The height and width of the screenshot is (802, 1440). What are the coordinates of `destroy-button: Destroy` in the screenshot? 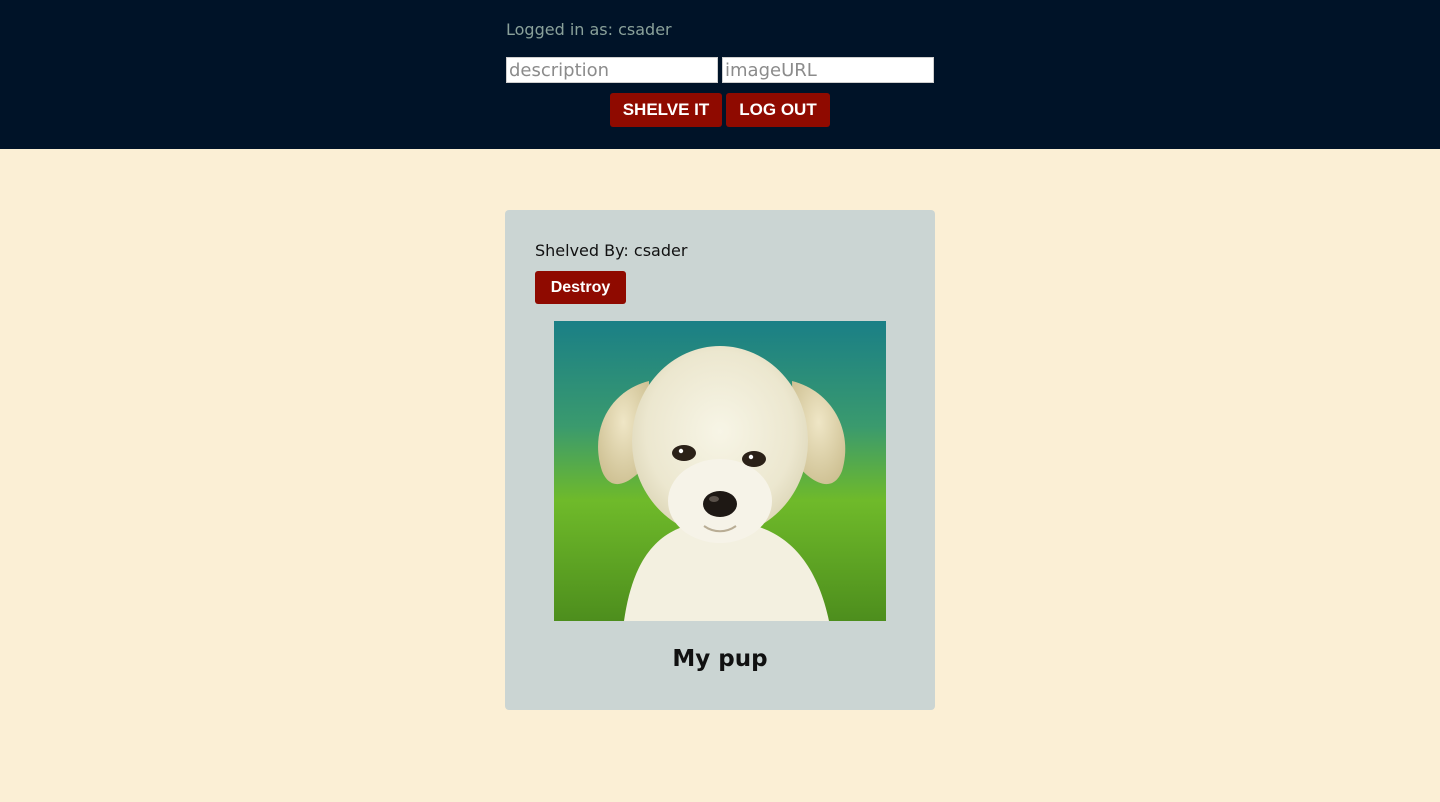 It's located at (580, 287).